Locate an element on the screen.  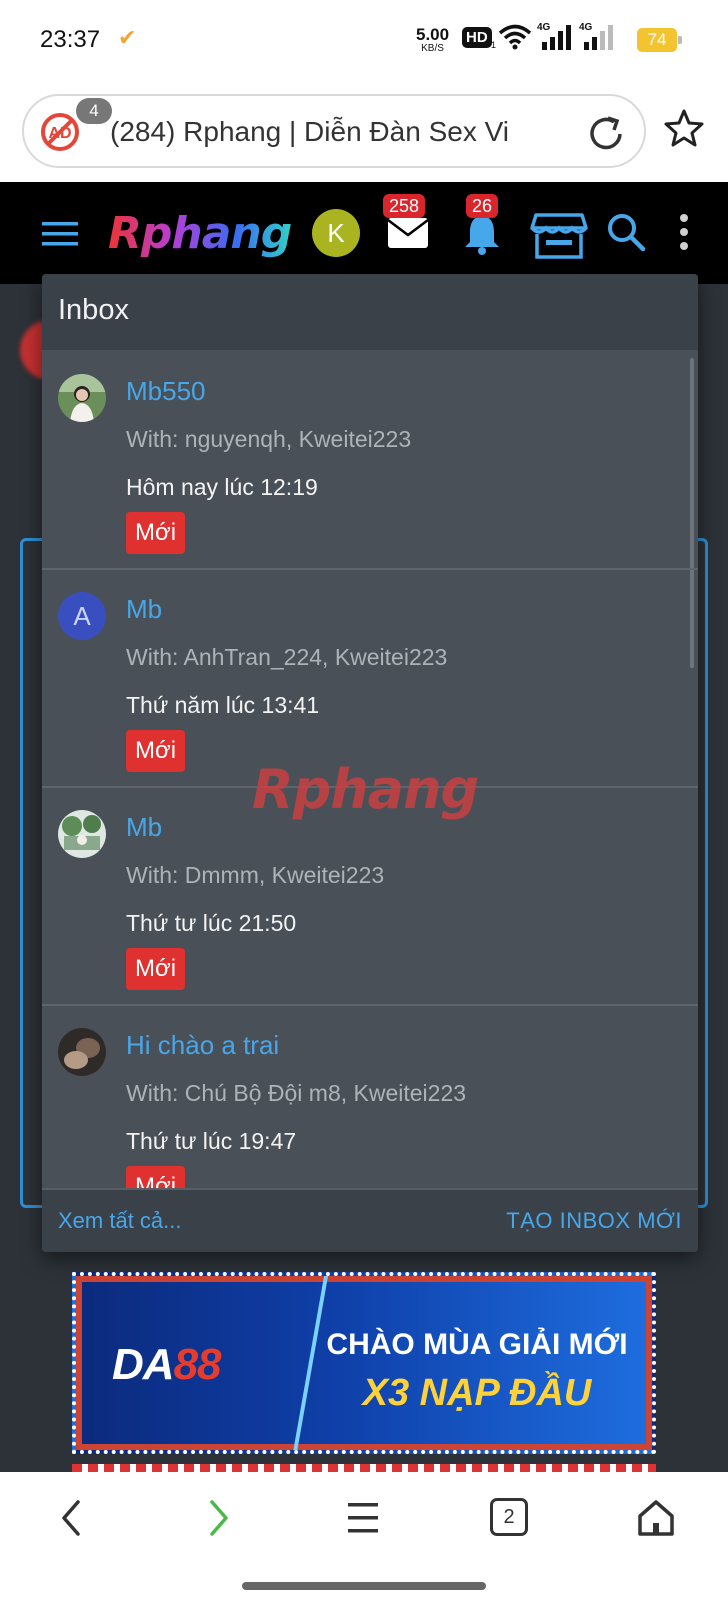
network-speed-unit: KB/S is located at coordinates (432, 48).